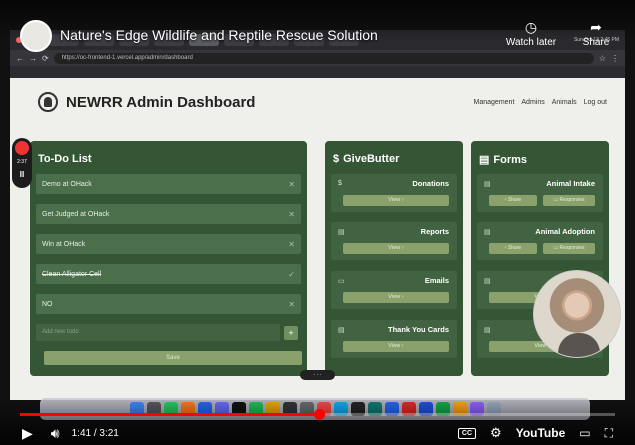  I want to click on todo-item: NO ✕, so click(168, 304).